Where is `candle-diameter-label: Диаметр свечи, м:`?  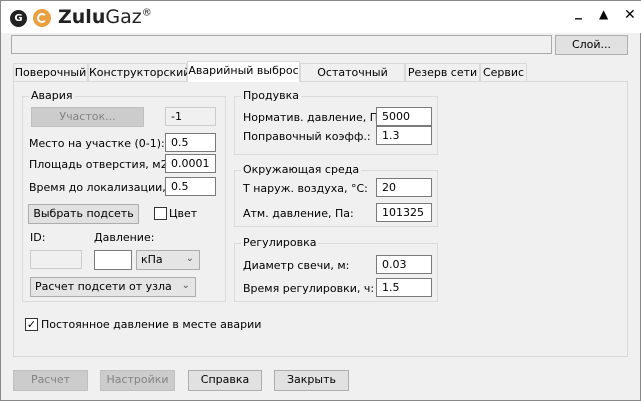 candle-diameter-label: Диаметр свечи, м: is located at coordinates (296, 265).